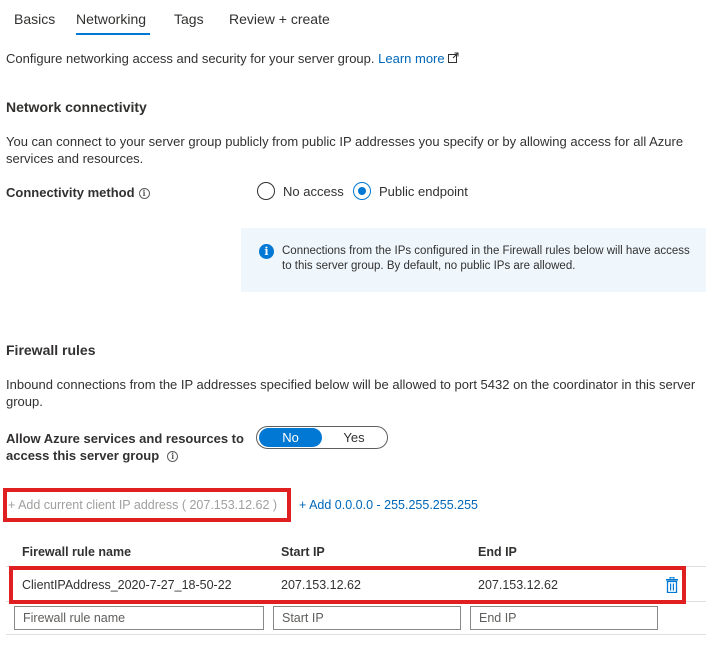 The image size is (715, 648). What do you see at coordinates (70, 192) in the screenshot?
I see `connectivity-method-text: Connectivity method` at bounding box center [70, 192].